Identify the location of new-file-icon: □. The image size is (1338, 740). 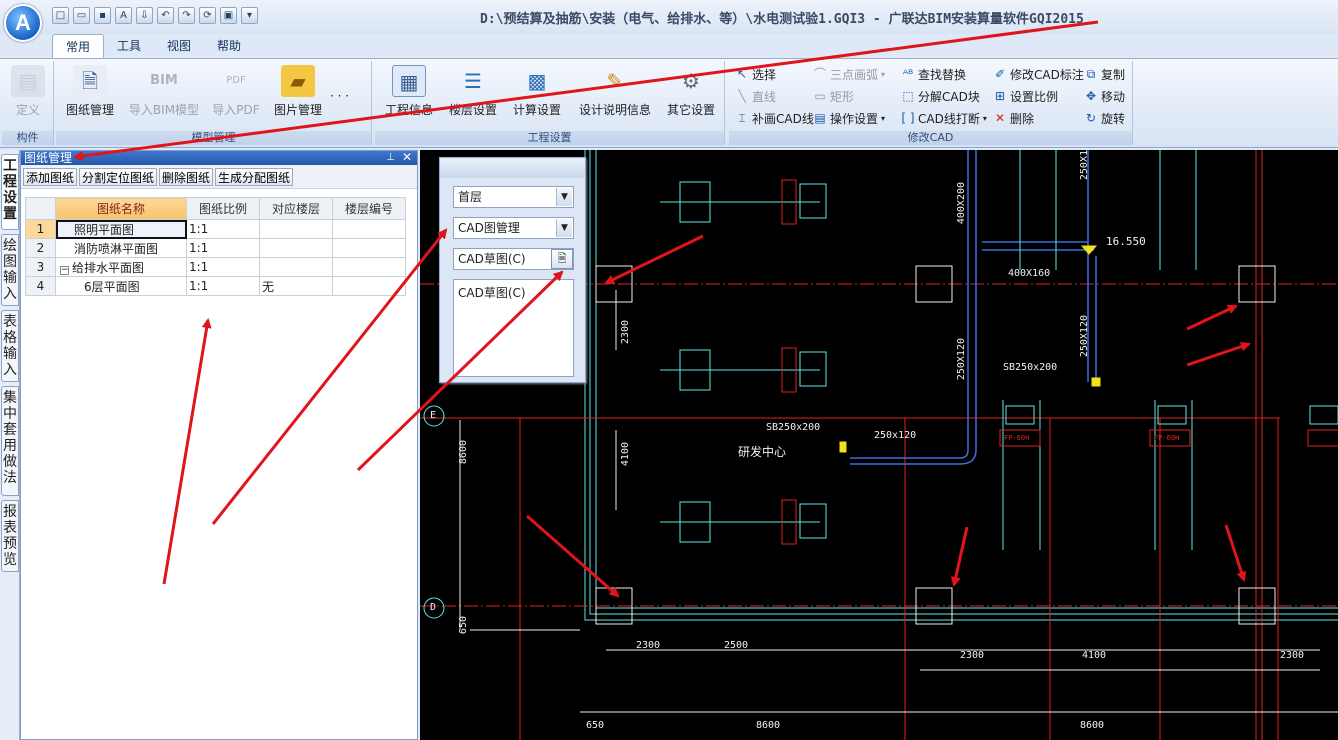
(60, 15).